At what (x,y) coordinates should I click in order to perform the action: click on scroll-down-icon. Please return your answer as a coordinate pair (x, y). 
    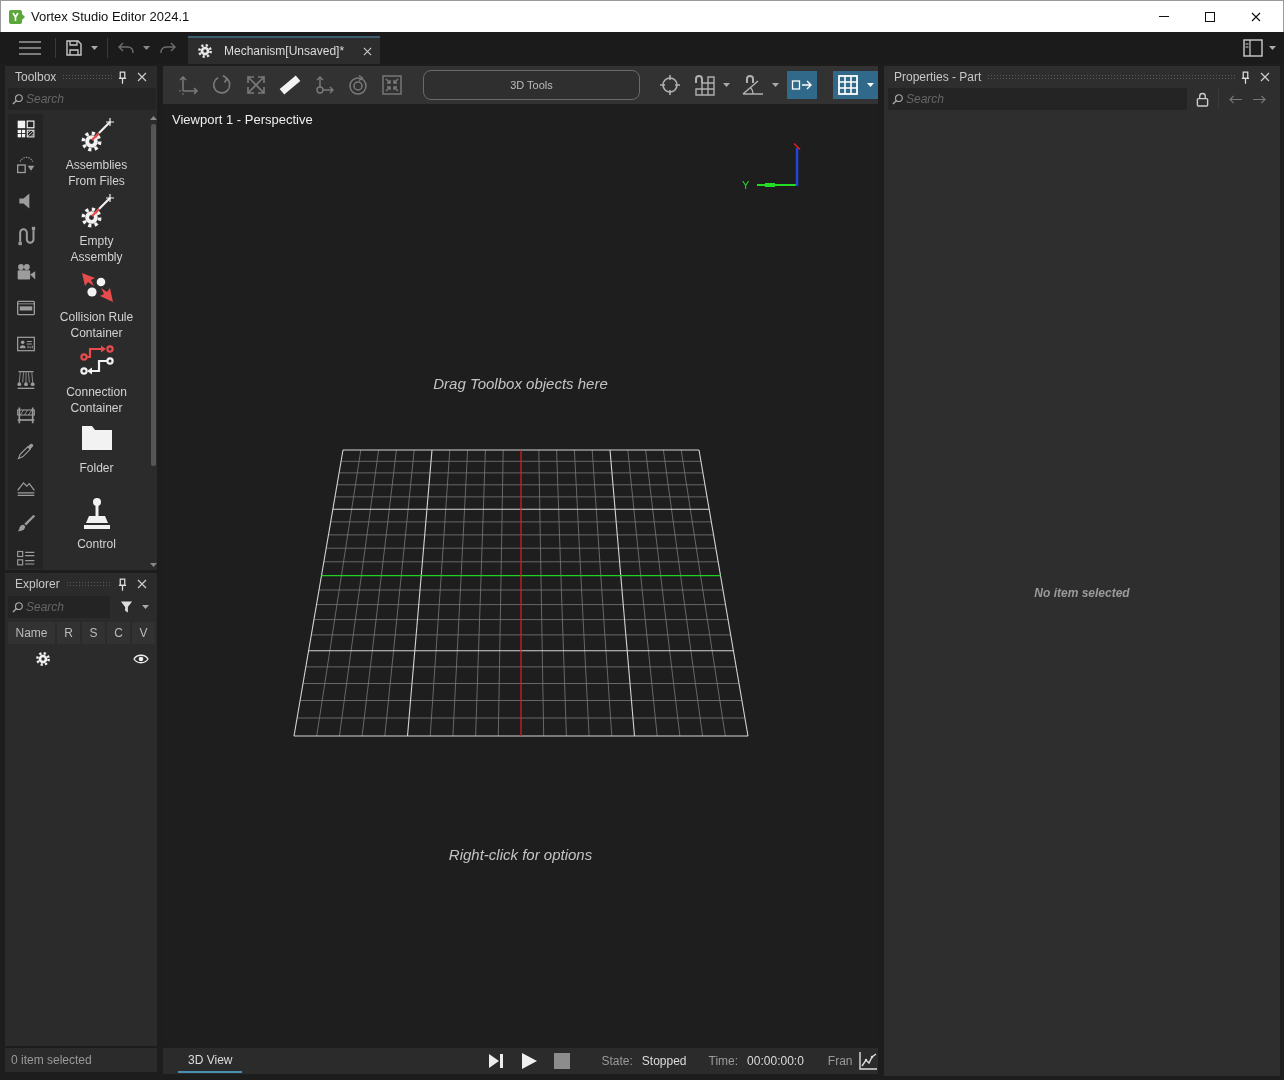
    Looking at the image, I should click on (153, 565).